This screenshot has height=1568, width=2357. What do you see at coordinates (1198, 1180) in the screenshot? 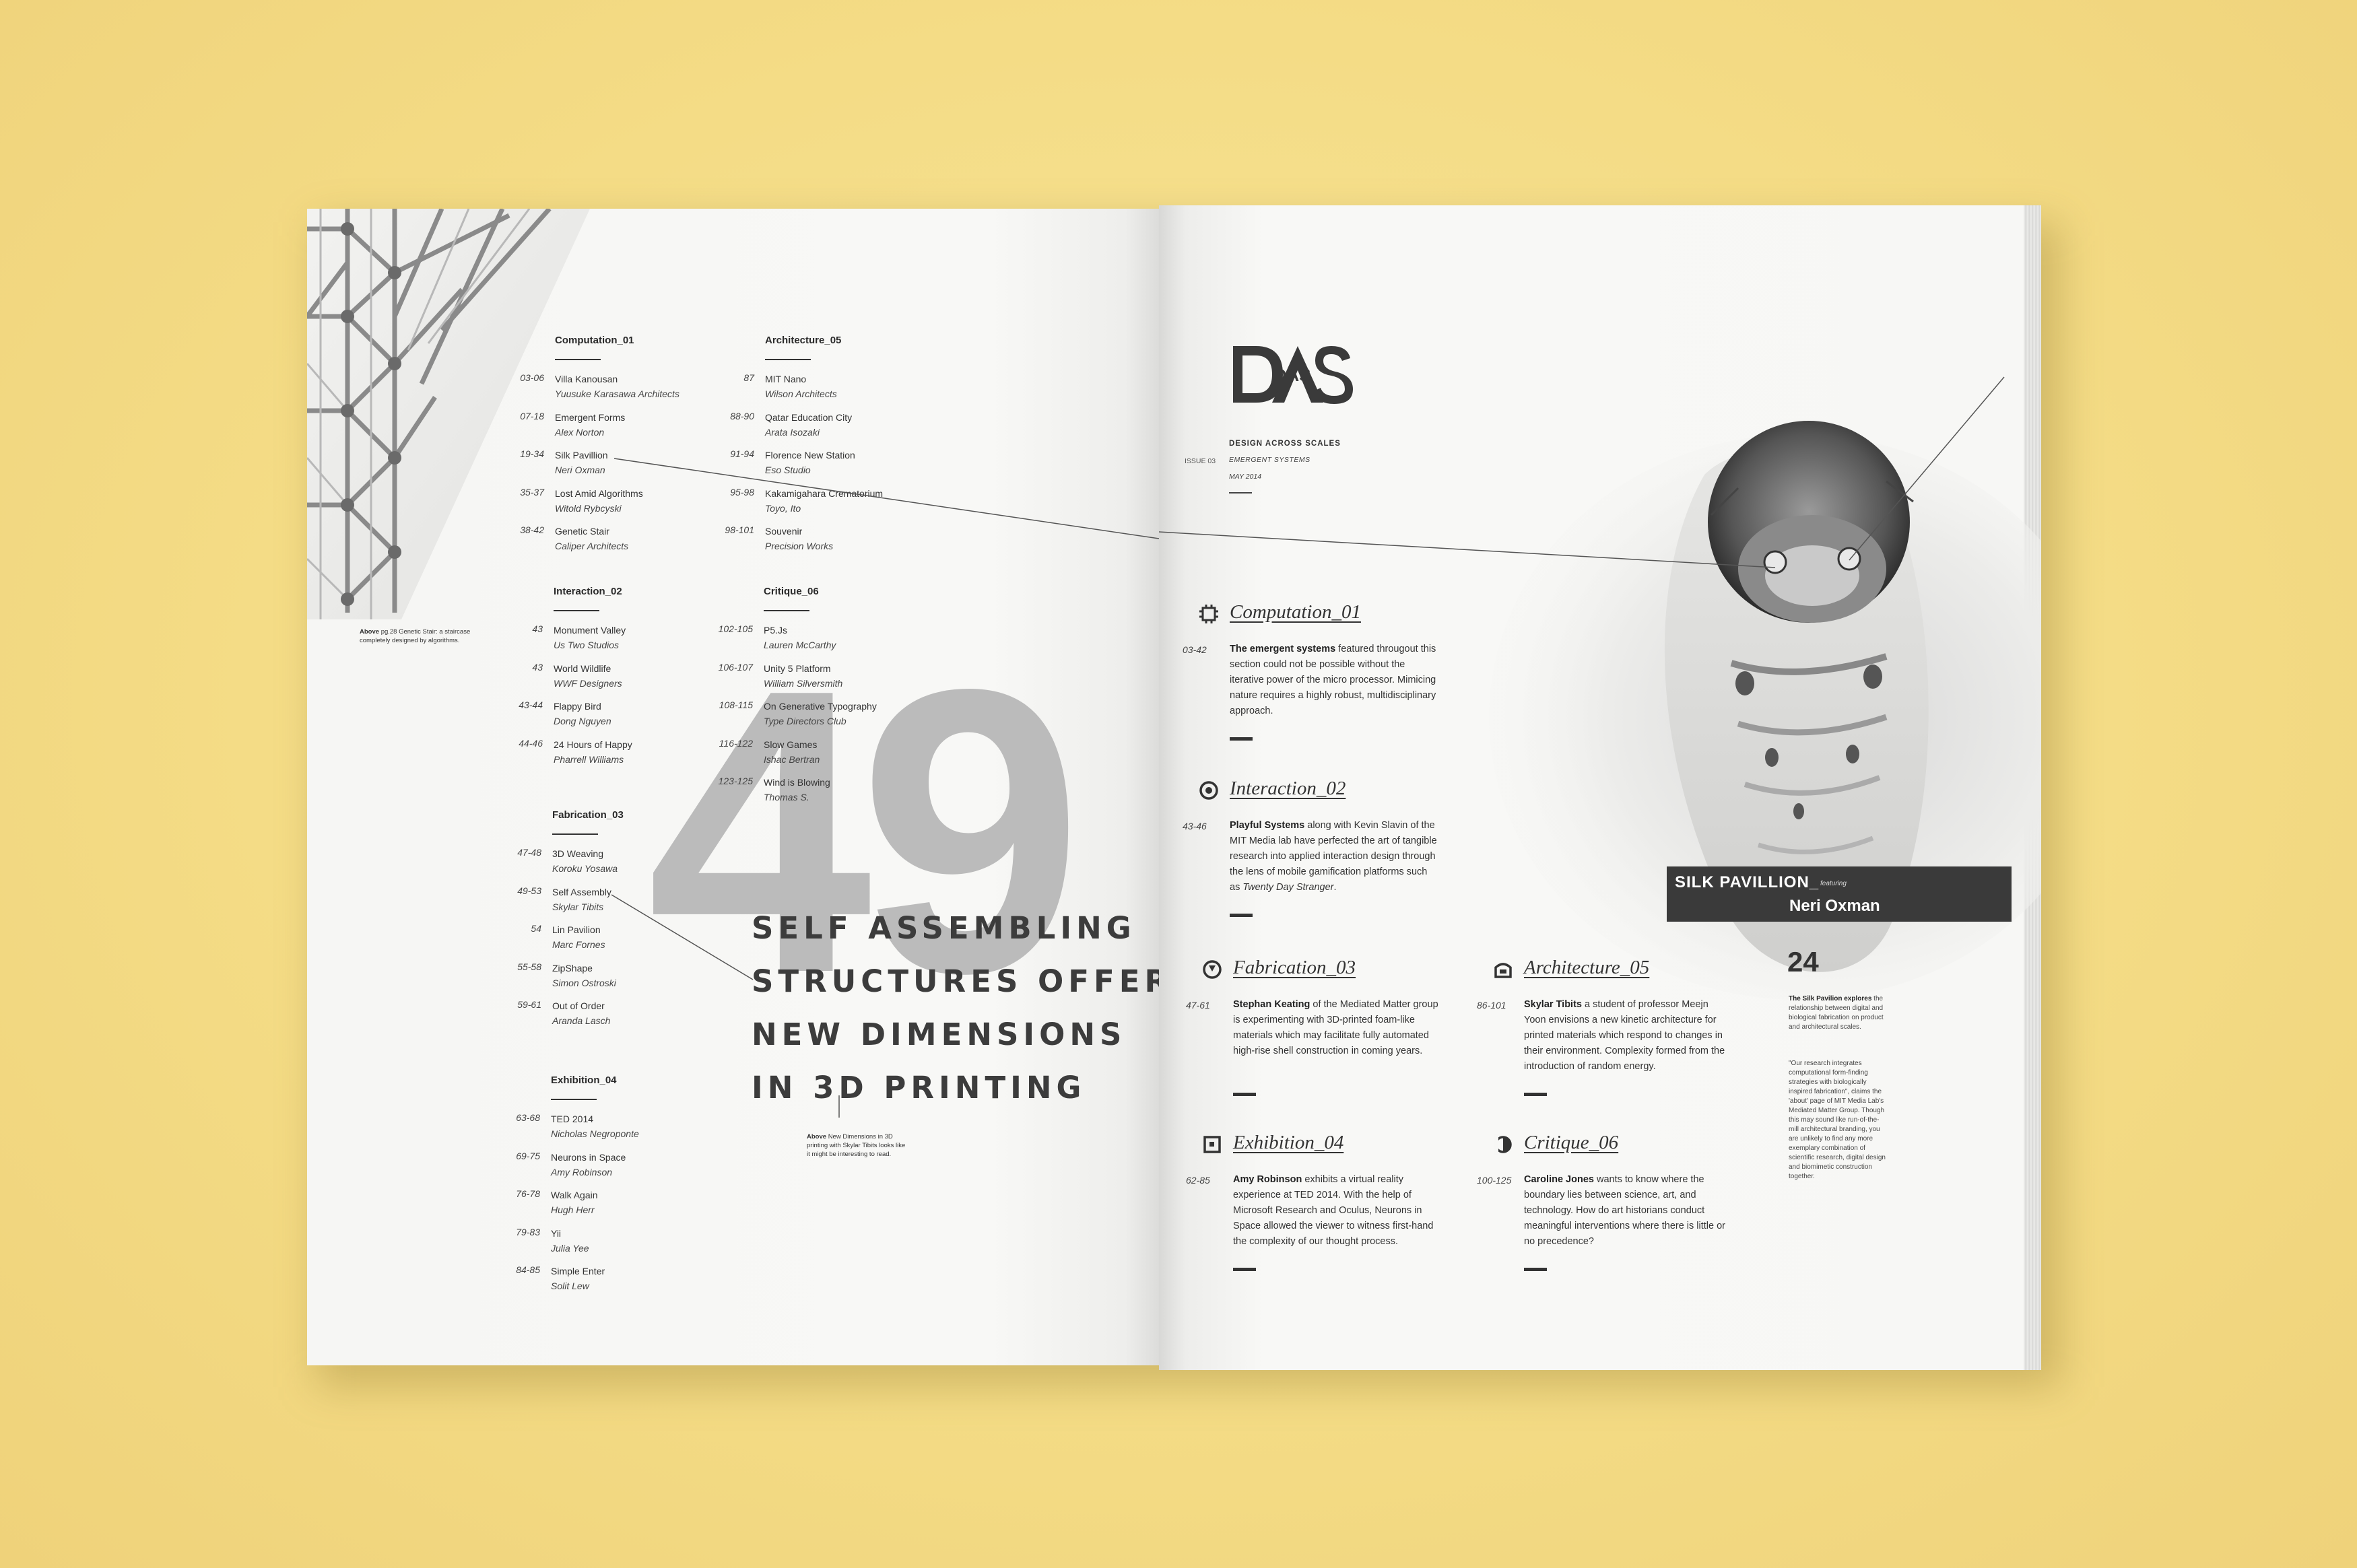
I see `section-page-range: 62-85` at bounding box center [1198, 1180].